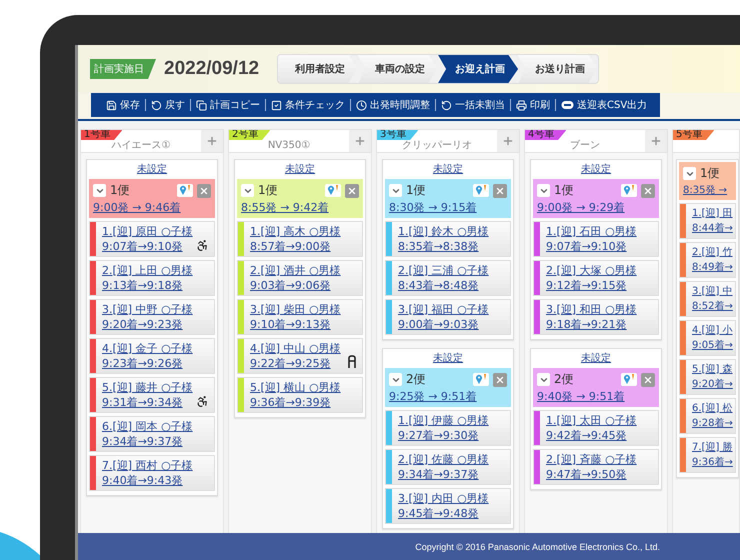  Describe the element at coordinates (295, 285) in the screenshot. I see `passenger-time-link: 9:03着→9:06発` at that location.